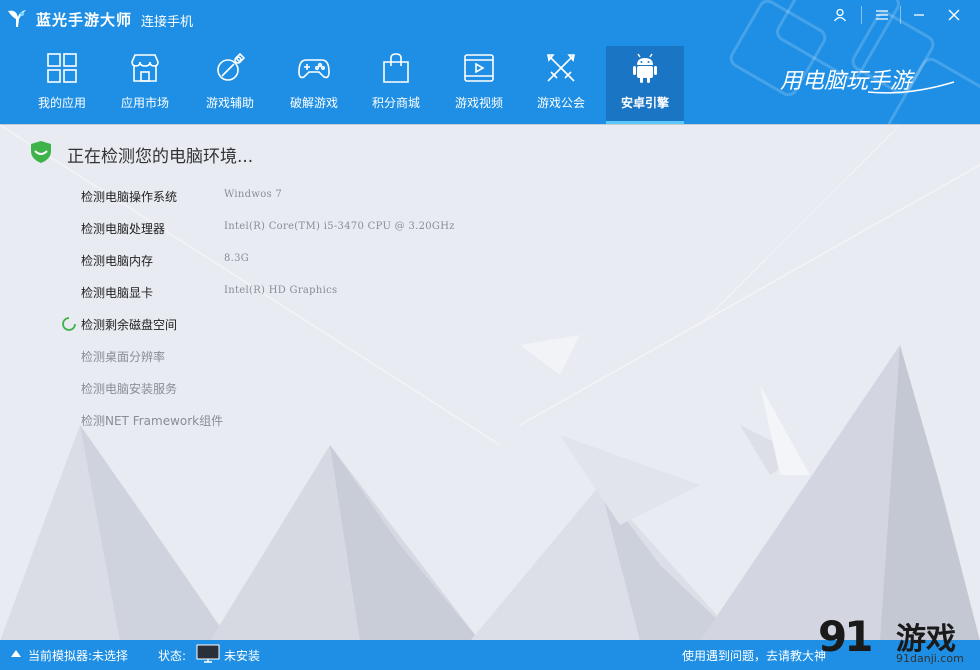 The width and height of the screenshot is (980, 670). Describe the element at coordinates (395, 103) in the screenshot. I see `tab-label: 积分商城` at that location.